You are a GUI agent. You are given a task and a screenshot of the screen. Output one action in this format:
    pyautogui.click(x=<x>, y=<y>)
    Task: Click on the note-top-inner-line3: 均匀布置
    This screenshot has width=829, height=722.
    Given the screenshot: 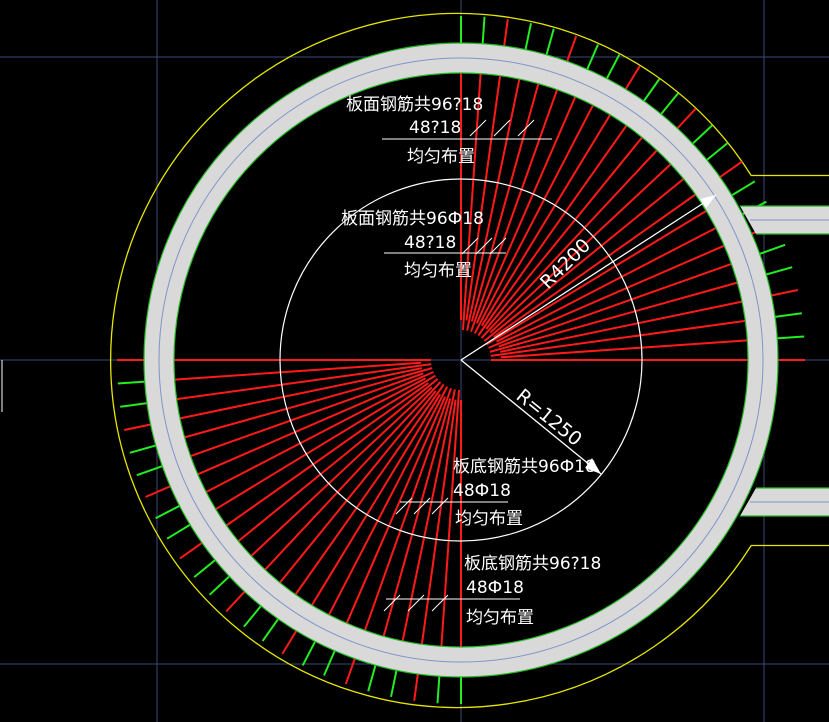 What is the action you would take?
    pyautogui.click(x=438, y=271)
    